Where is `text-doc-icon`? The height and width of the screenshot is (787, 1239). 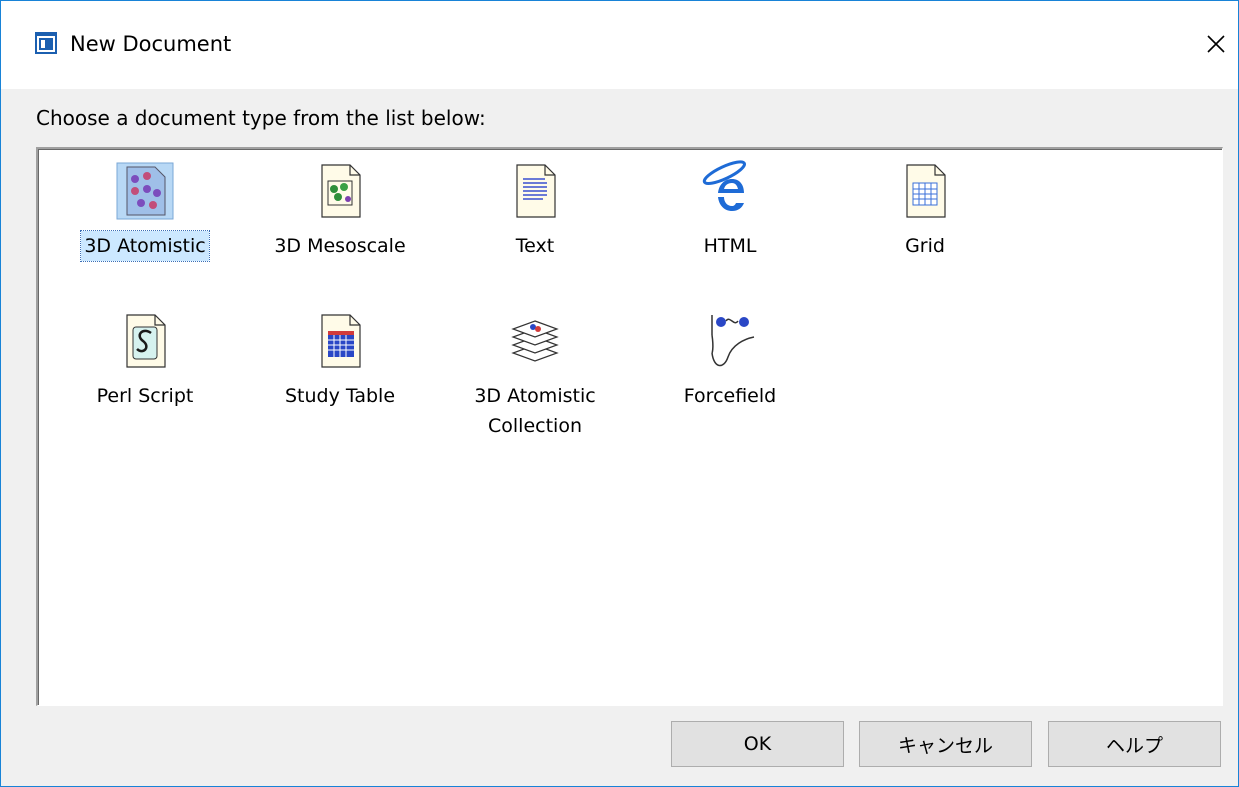 text-doc-icon is located at coordinates (536, 191).